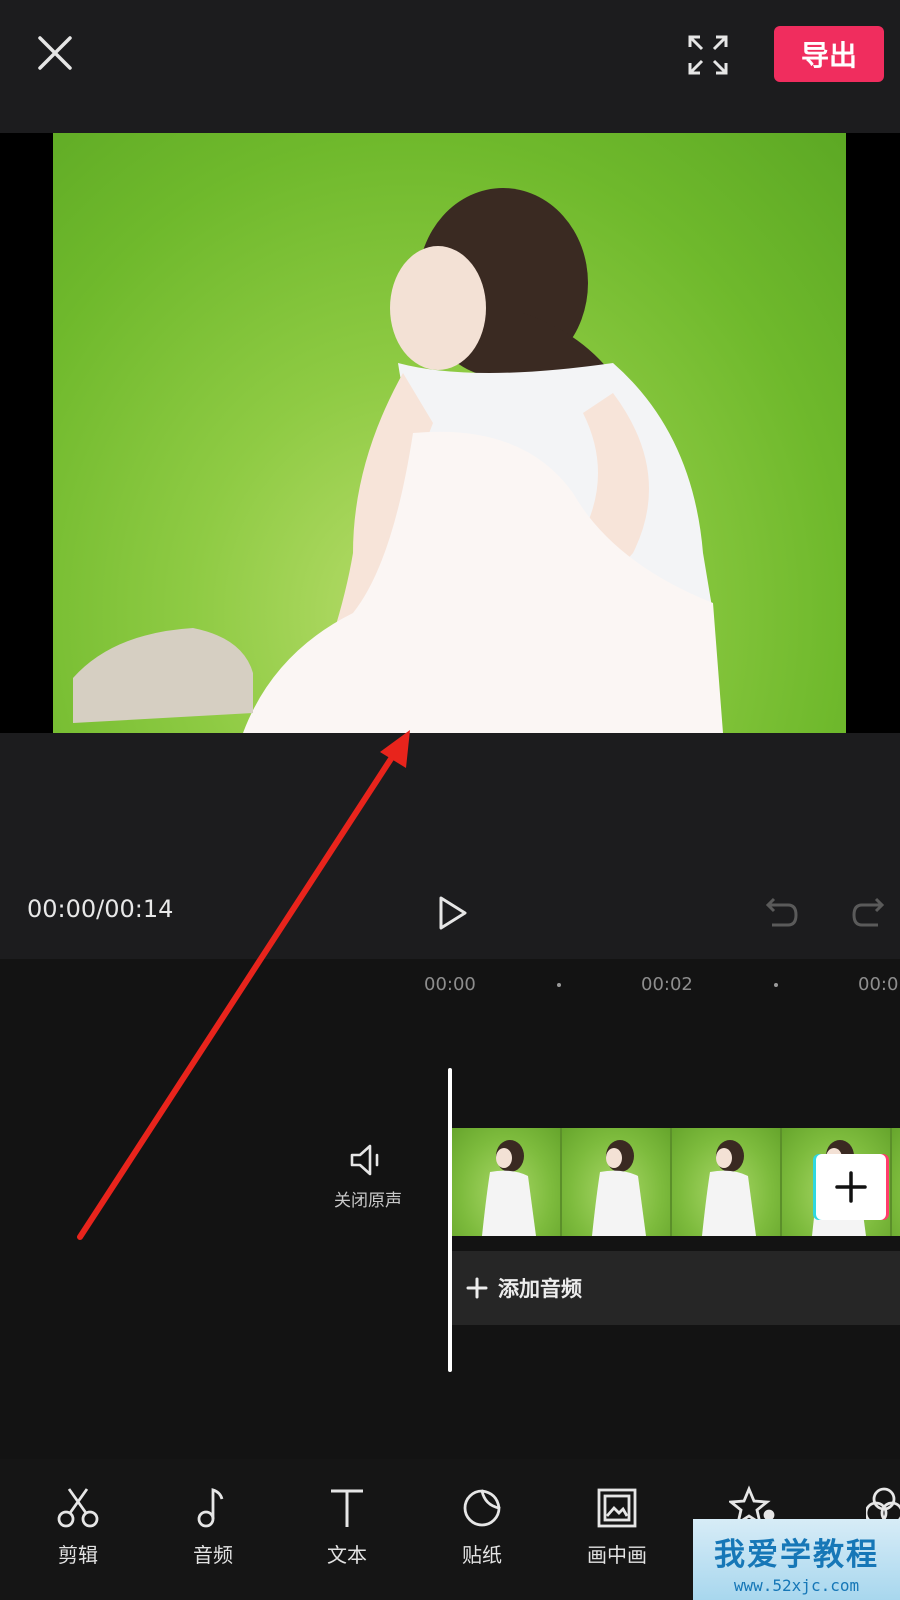 Image resolution: width=900 pixels, height=1600 pixels. I want to click on watermark: 我爱学教程 www.52xjc.com, so click(796, 1559).